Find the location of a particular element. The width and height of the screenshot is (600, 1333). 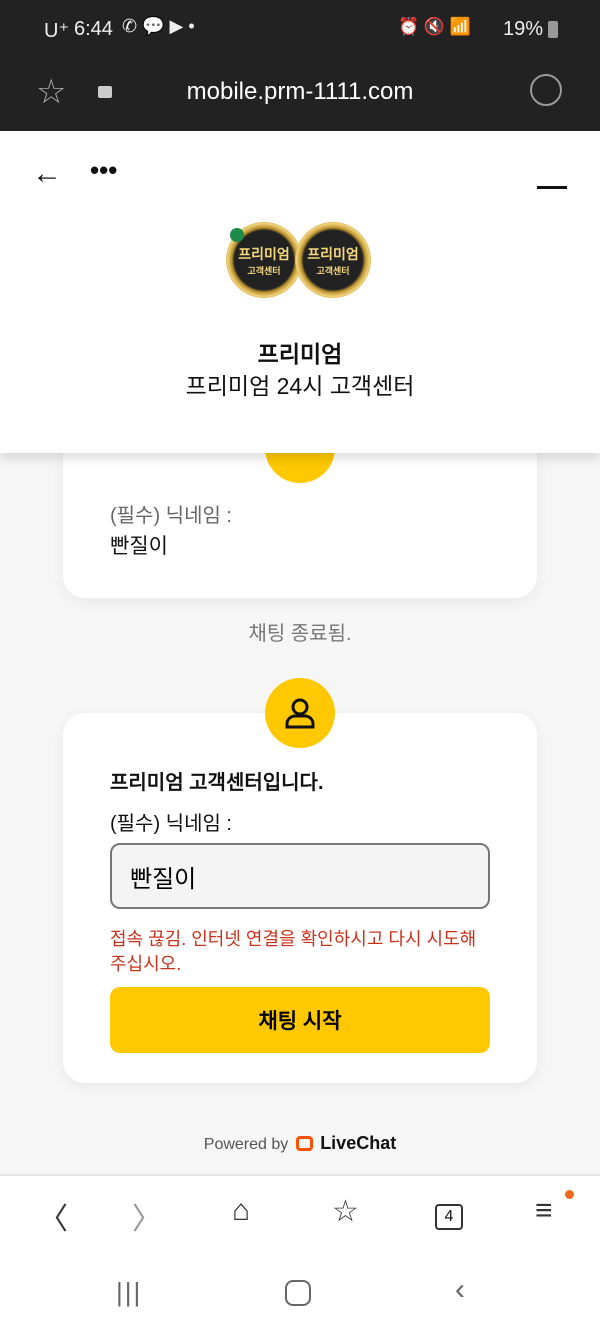

livechat-brand: LiveChat is located at coordinates (358, 1143).